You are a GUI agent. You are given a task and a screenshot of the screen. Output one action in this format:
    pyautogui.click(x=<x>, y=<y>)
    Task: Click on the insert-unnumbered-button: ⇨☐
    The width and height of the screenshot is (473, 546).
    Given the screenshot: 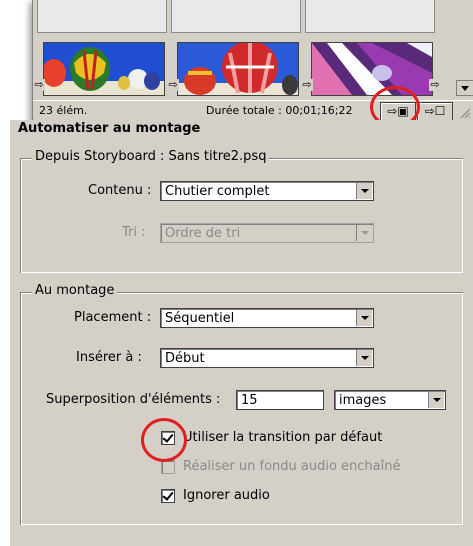 What is the action you would take?
    pyautogui.click(x=435, y=111)
    